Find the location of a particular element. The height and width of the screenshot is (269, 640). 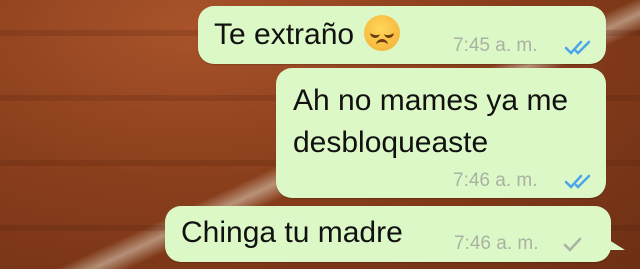

message-bubble-outgoing: Te extraño 7:45 a. m. is located at coordinates (402, 35).